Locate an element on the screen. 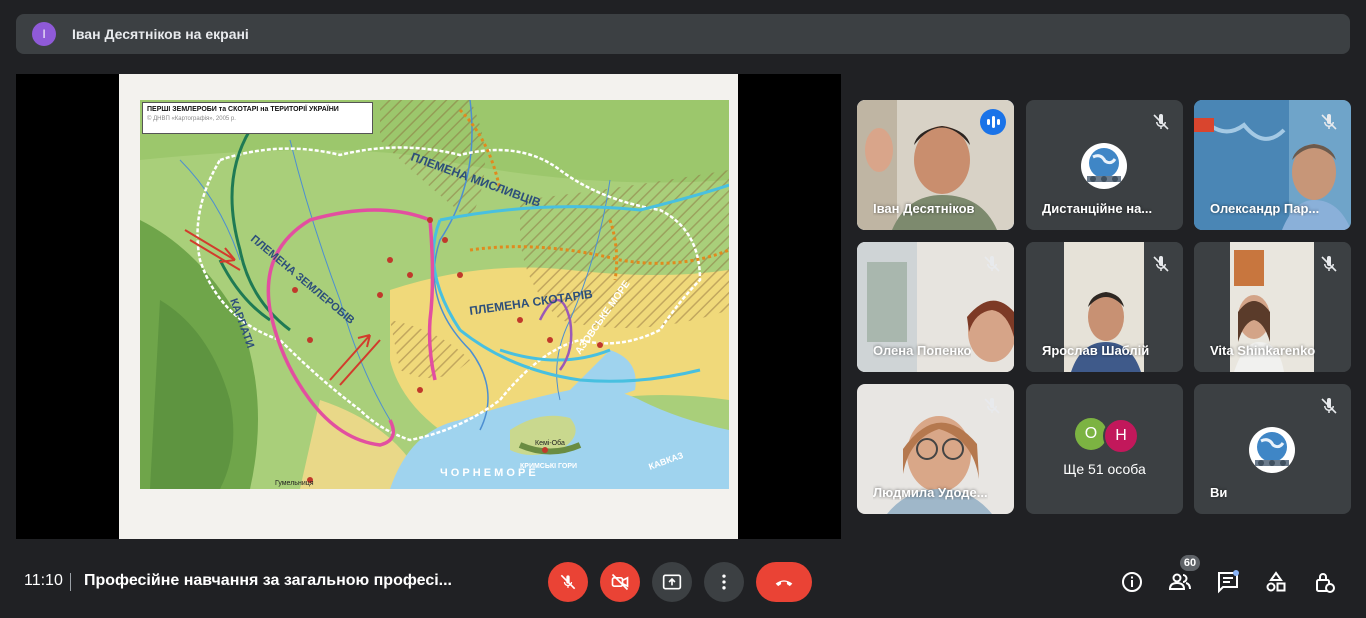  meeting-time: 11:10 is located at coordinates (43, 580).